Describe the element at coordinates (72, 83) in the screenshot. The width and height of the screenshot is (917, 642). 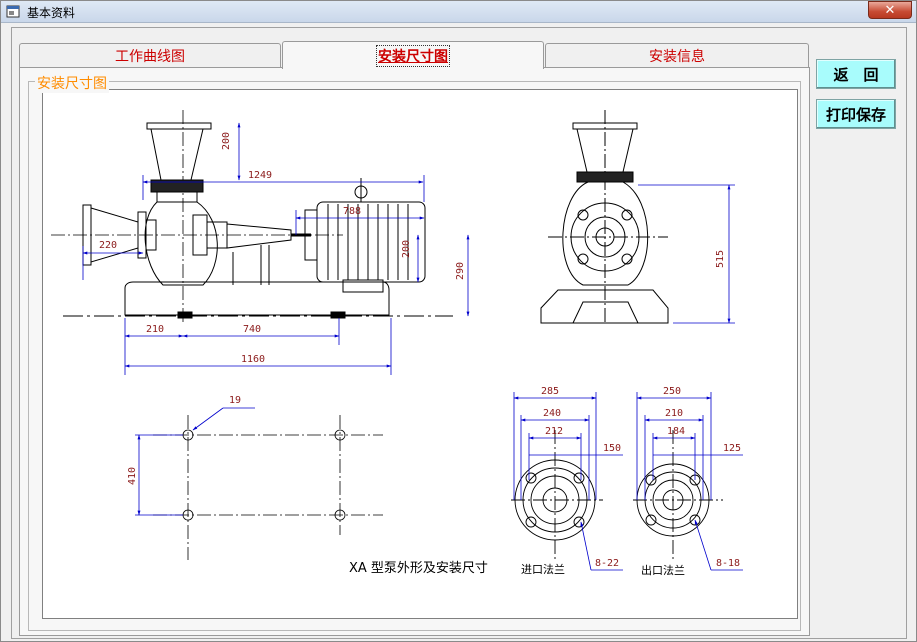
I see `group-label: 安装尺寸图` at that location.